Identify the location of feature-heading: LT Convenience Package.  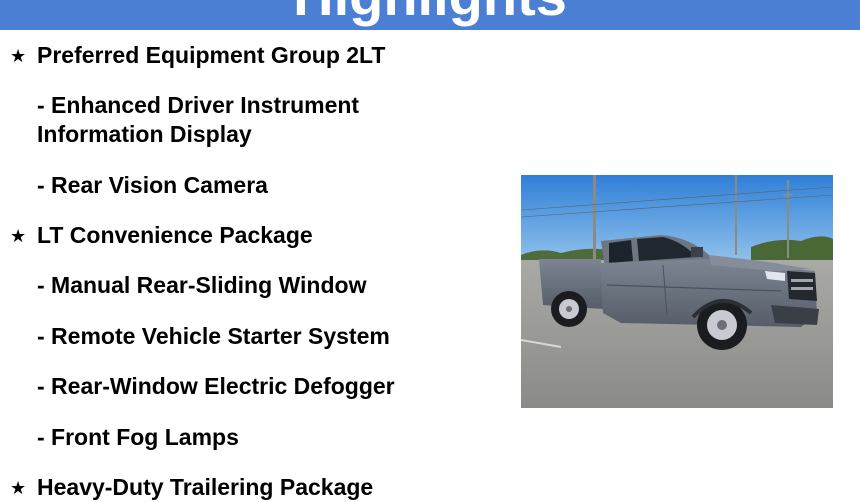
(175, 235).